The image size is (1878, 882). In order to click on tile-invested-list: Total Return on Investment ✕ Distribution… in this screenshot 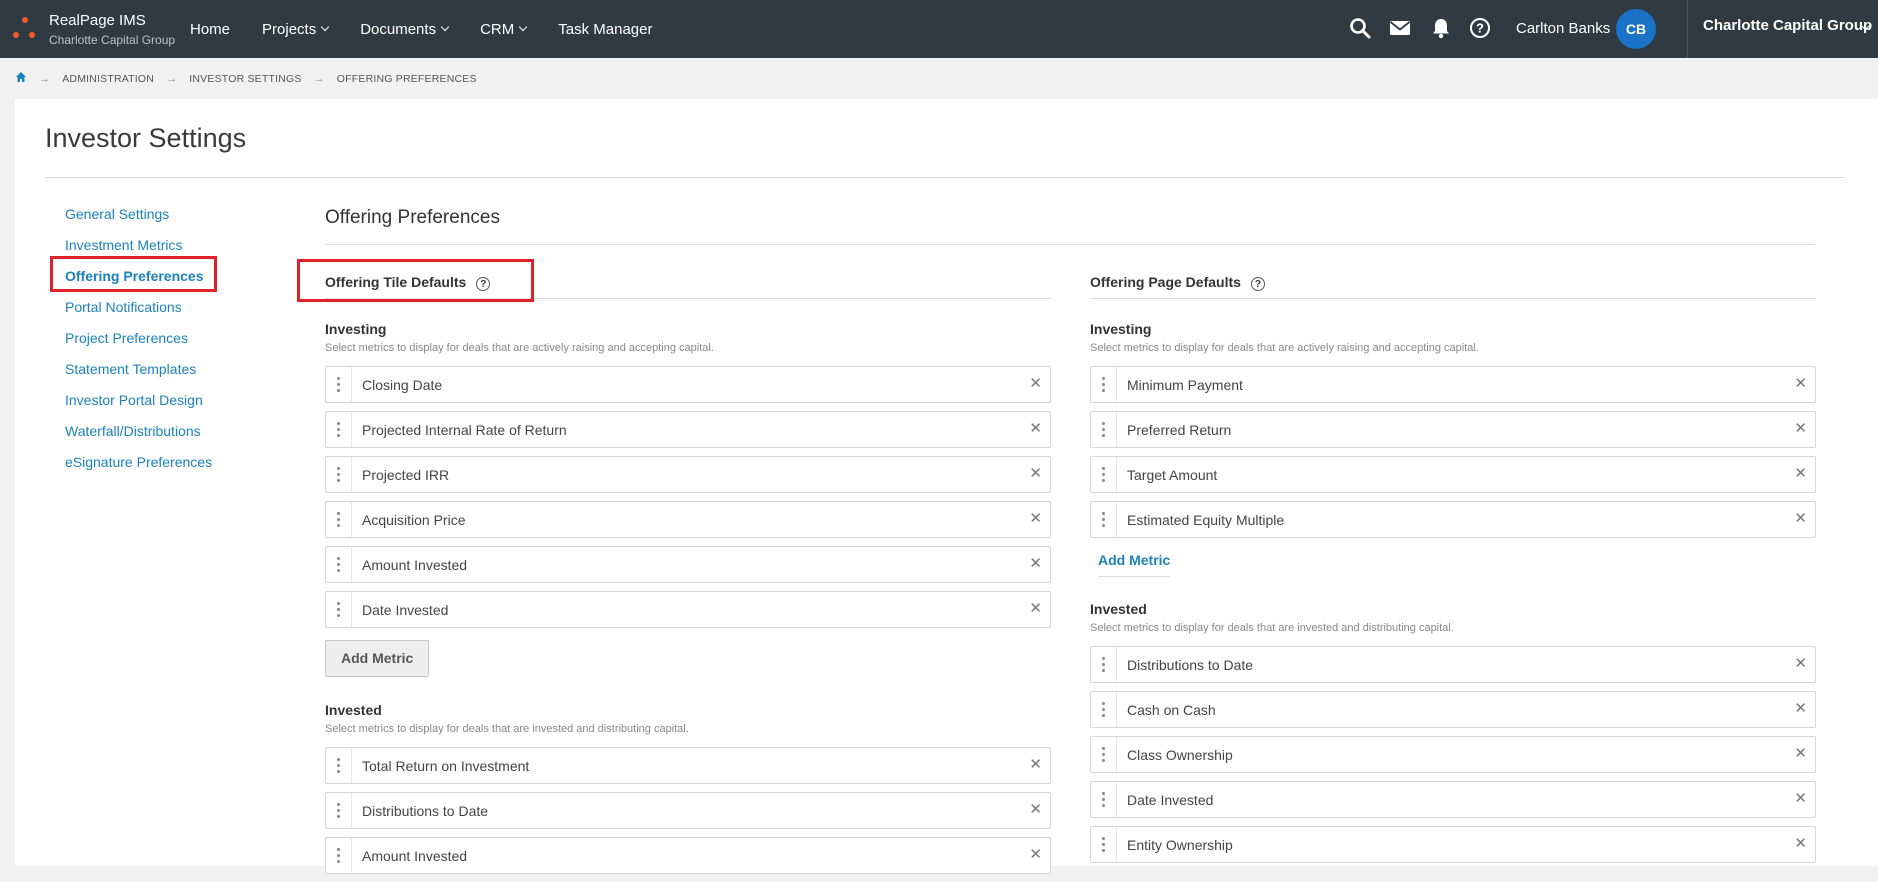, I will do `click(688, 810)`.